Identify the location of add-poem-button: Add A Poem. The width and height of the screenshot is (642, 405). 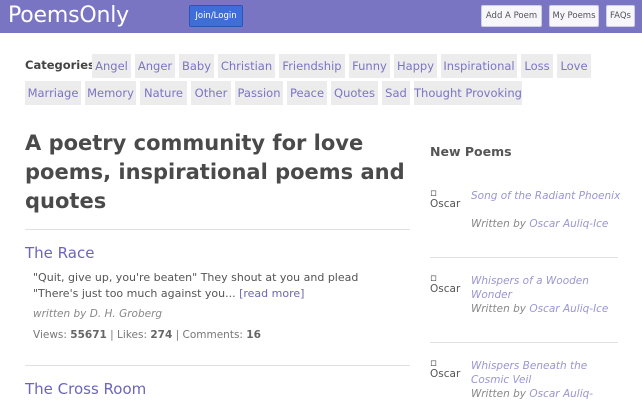
(511, 16).